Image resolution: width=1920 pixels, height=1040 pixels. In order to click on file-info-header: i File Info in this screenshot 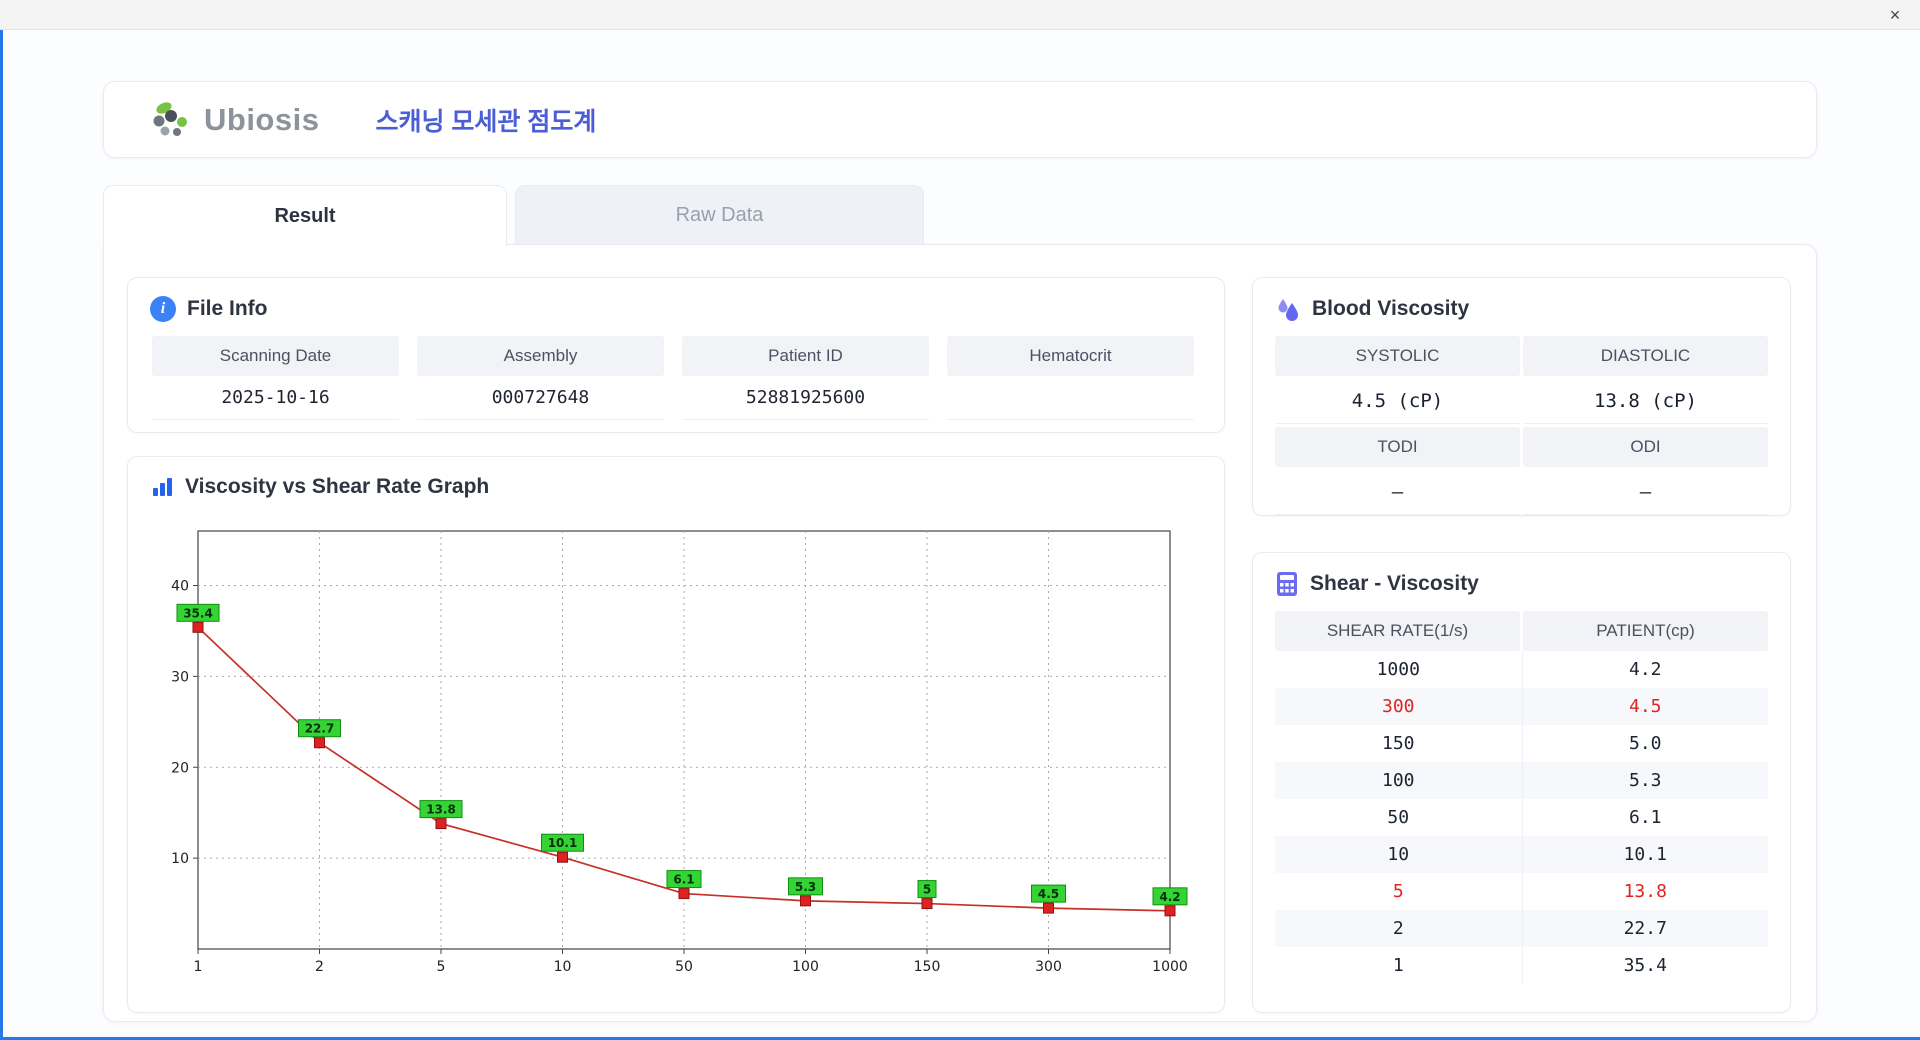, I will do `click(676, 305)`.